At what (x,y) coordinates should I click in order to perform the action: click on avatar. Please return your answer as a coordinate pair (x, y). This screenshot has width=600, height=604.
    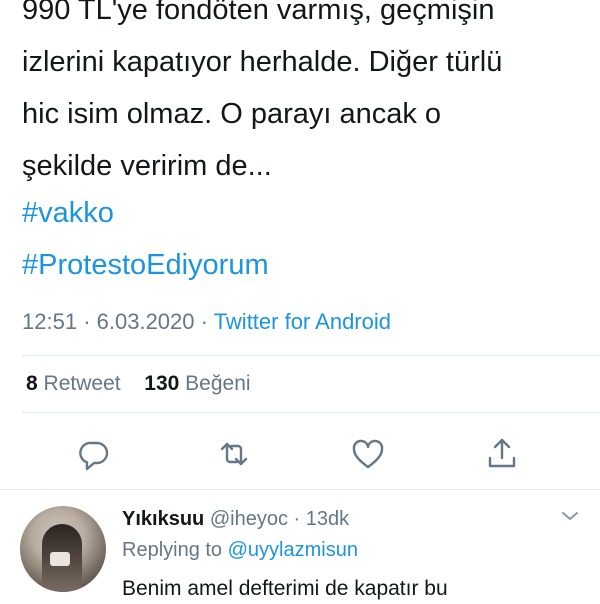
    Looking at the image, I should click on (63, 549).